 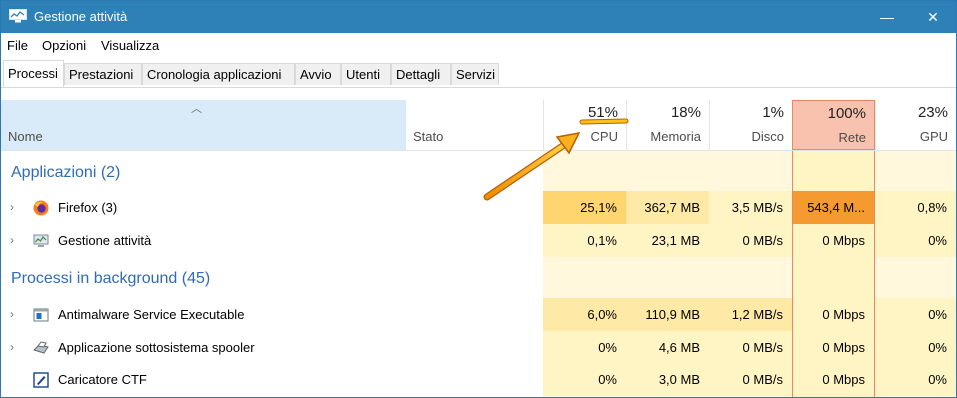 I want to click on process-name: Gestione attività, so click(x=105, y=240).